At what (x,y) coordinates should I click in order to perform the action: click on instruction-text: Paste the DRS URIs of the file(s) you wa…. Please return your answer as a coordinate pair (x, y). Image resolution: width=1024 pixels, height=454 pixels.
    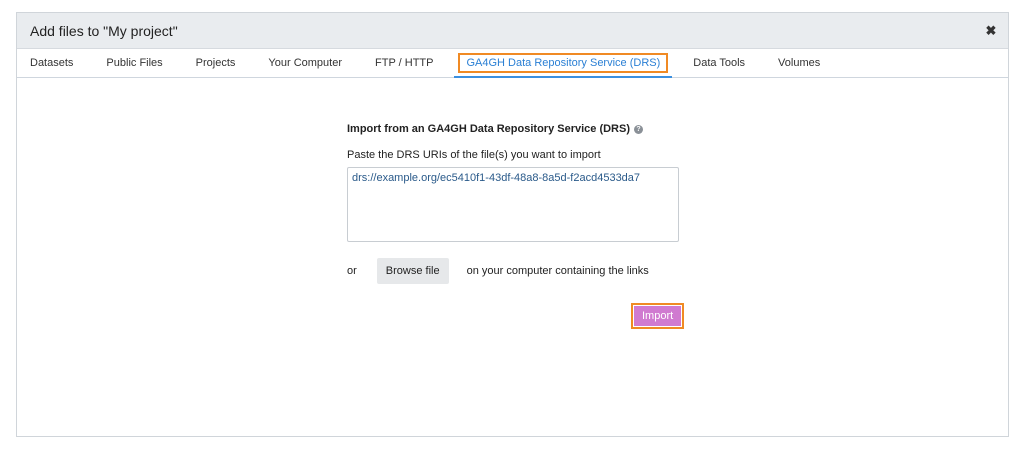
    Looking at the image, I should click on (474, 155).